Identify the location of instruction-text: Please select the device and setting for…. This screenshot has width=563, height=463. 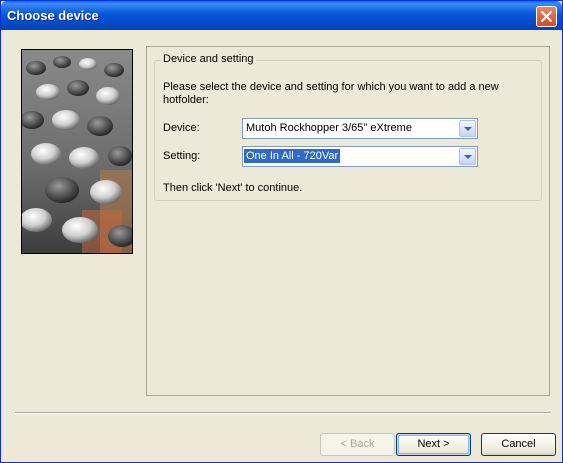
(331, 93).